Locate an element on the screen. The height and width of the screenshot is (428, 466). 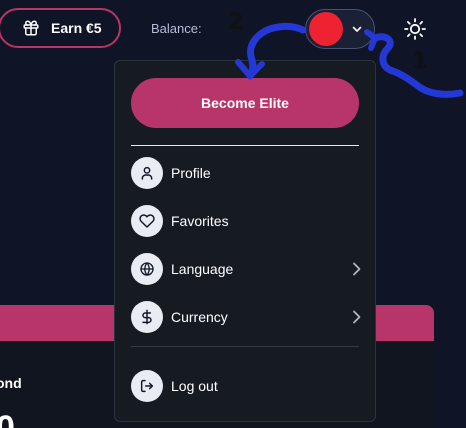
user-icon is located at coordinates (147, 173).